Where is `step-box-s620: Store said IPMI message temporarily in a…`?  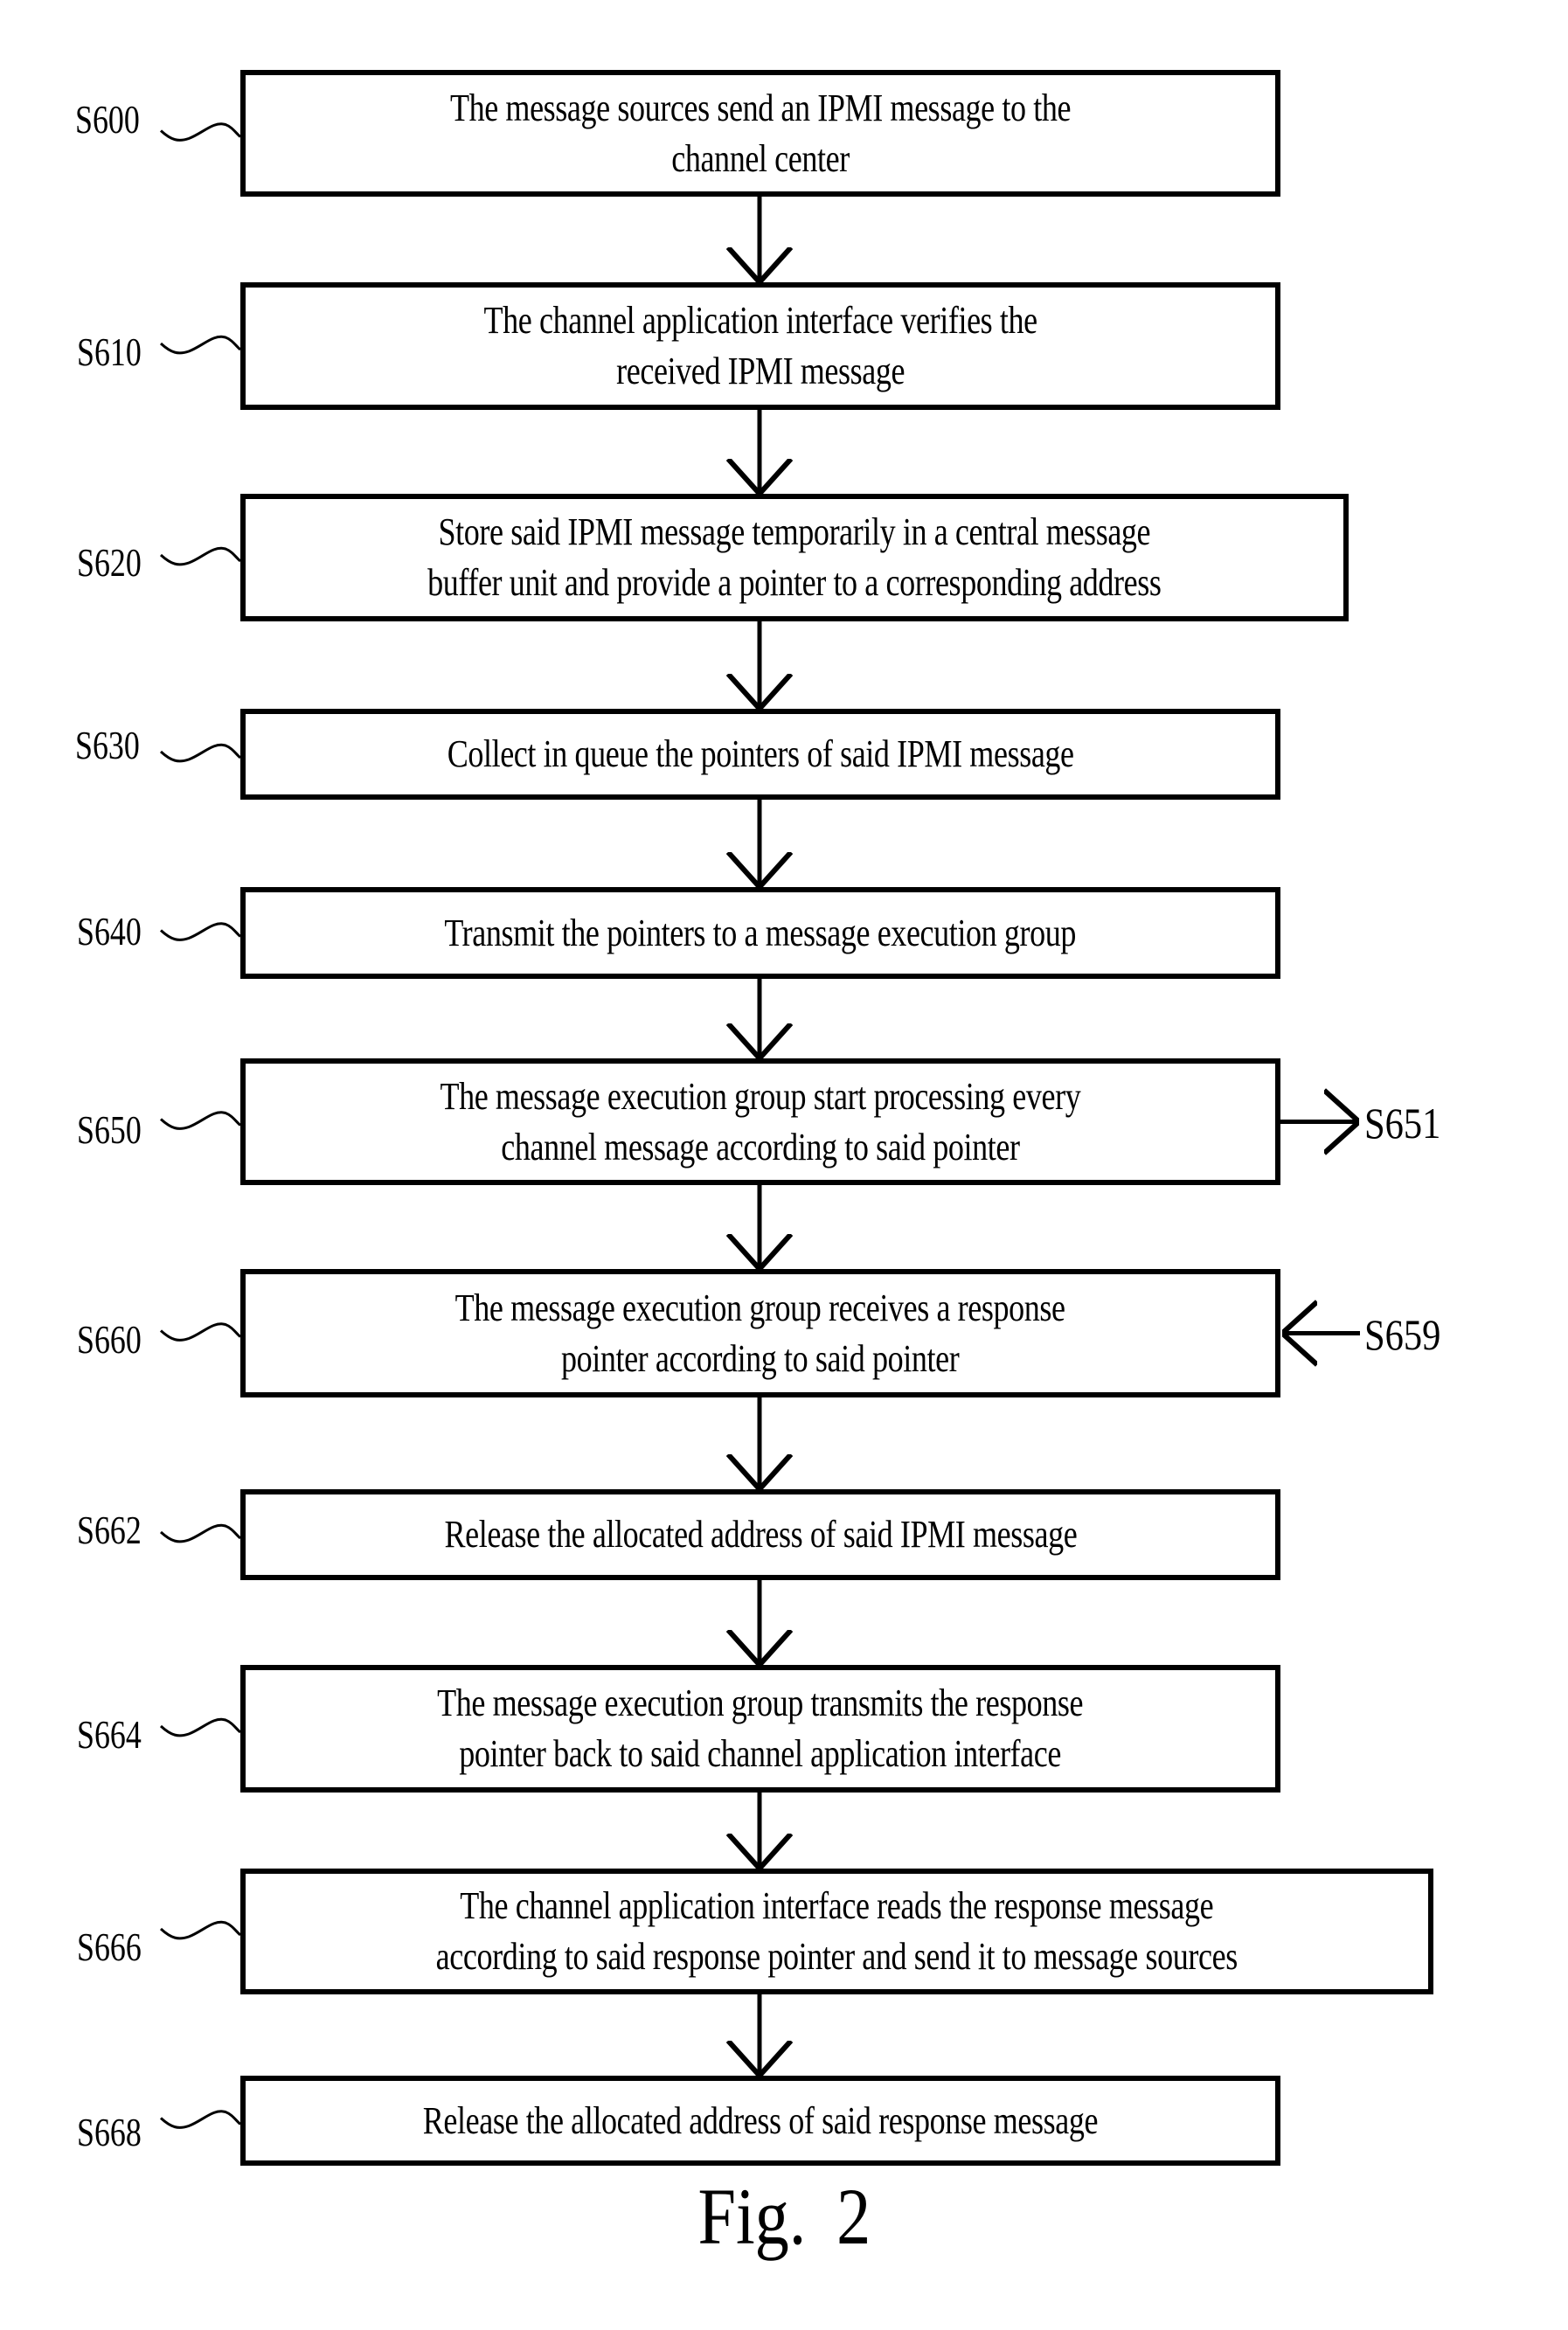 step-box-s620: Store said IPMI message temporarily in a… is located at coordinates (795, 557).